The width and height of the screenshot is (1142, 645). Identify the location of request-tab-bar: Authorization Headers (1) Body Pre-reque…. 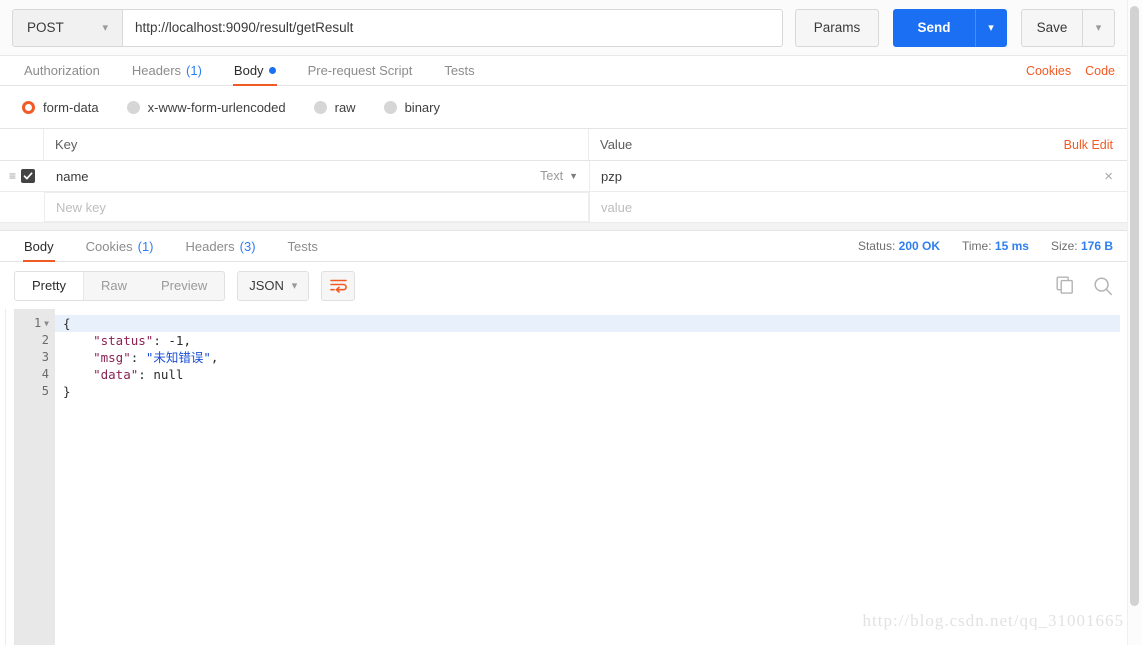
(563, 71).